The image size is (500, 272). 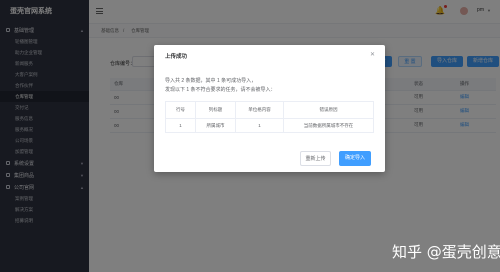 I want to click on column-header: 错误原因, so click(x=328, y=110).